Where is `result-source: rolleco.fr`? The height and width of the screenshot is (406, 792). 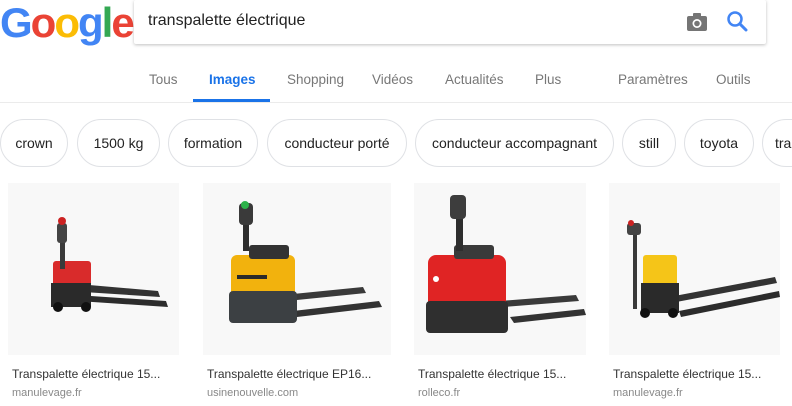 result-source: rolleco.fr is located at coordinates (439, 393).